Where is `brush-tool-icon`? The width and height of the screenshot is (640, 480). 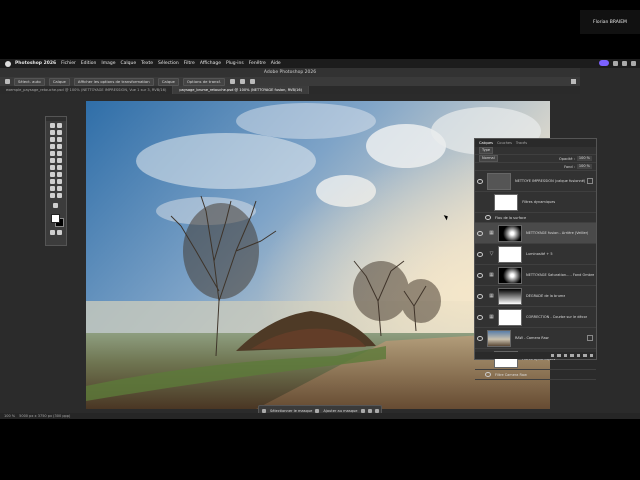 brush-tool-icon is located at coordinates (59, 153).